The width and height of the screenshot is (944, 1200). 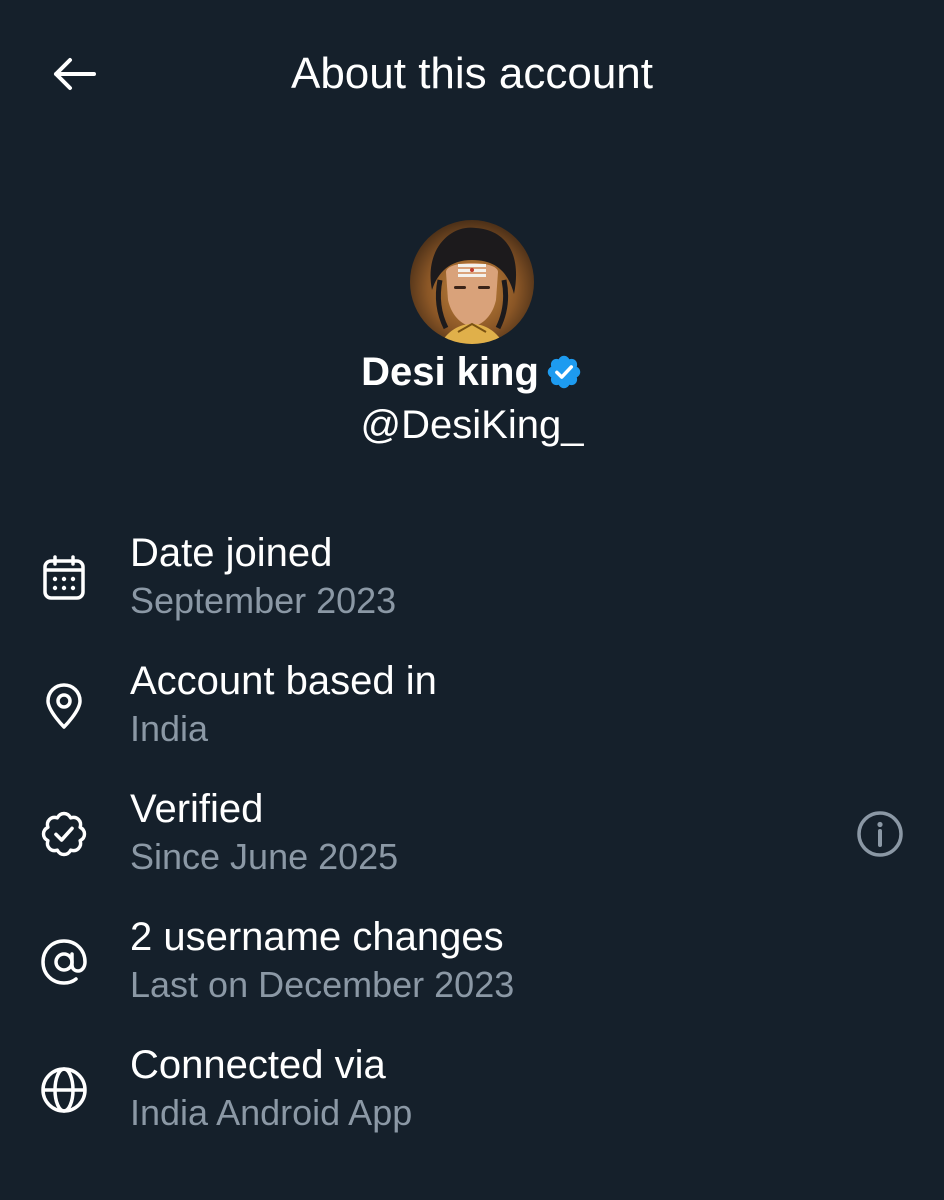 What do you see at coordinates (64, 706) in the screenshot?
I see `location-pin-icon` at bounding box center [64, 706].